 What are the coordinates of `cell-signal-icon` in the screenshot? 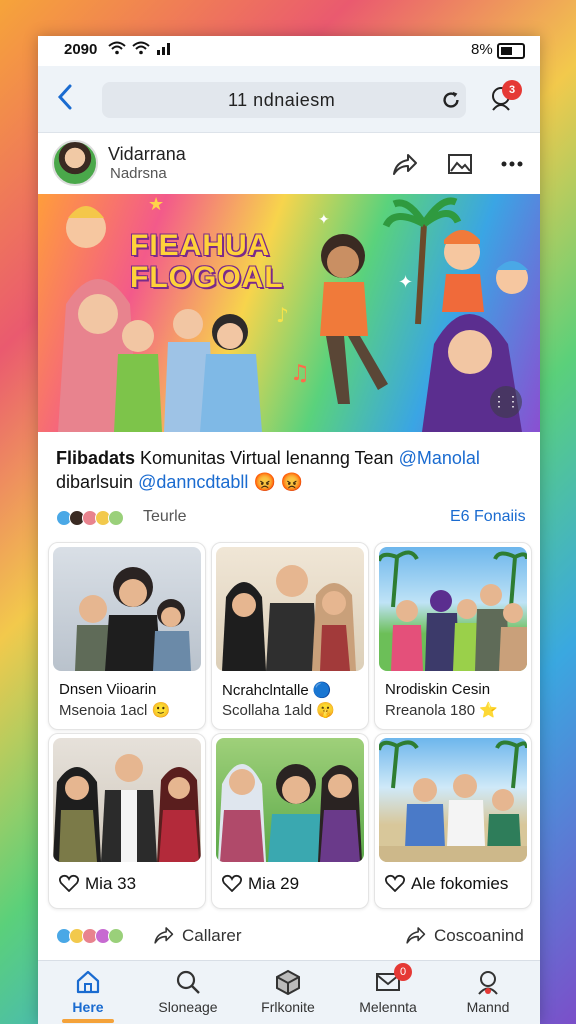 It's located at (163, 49).